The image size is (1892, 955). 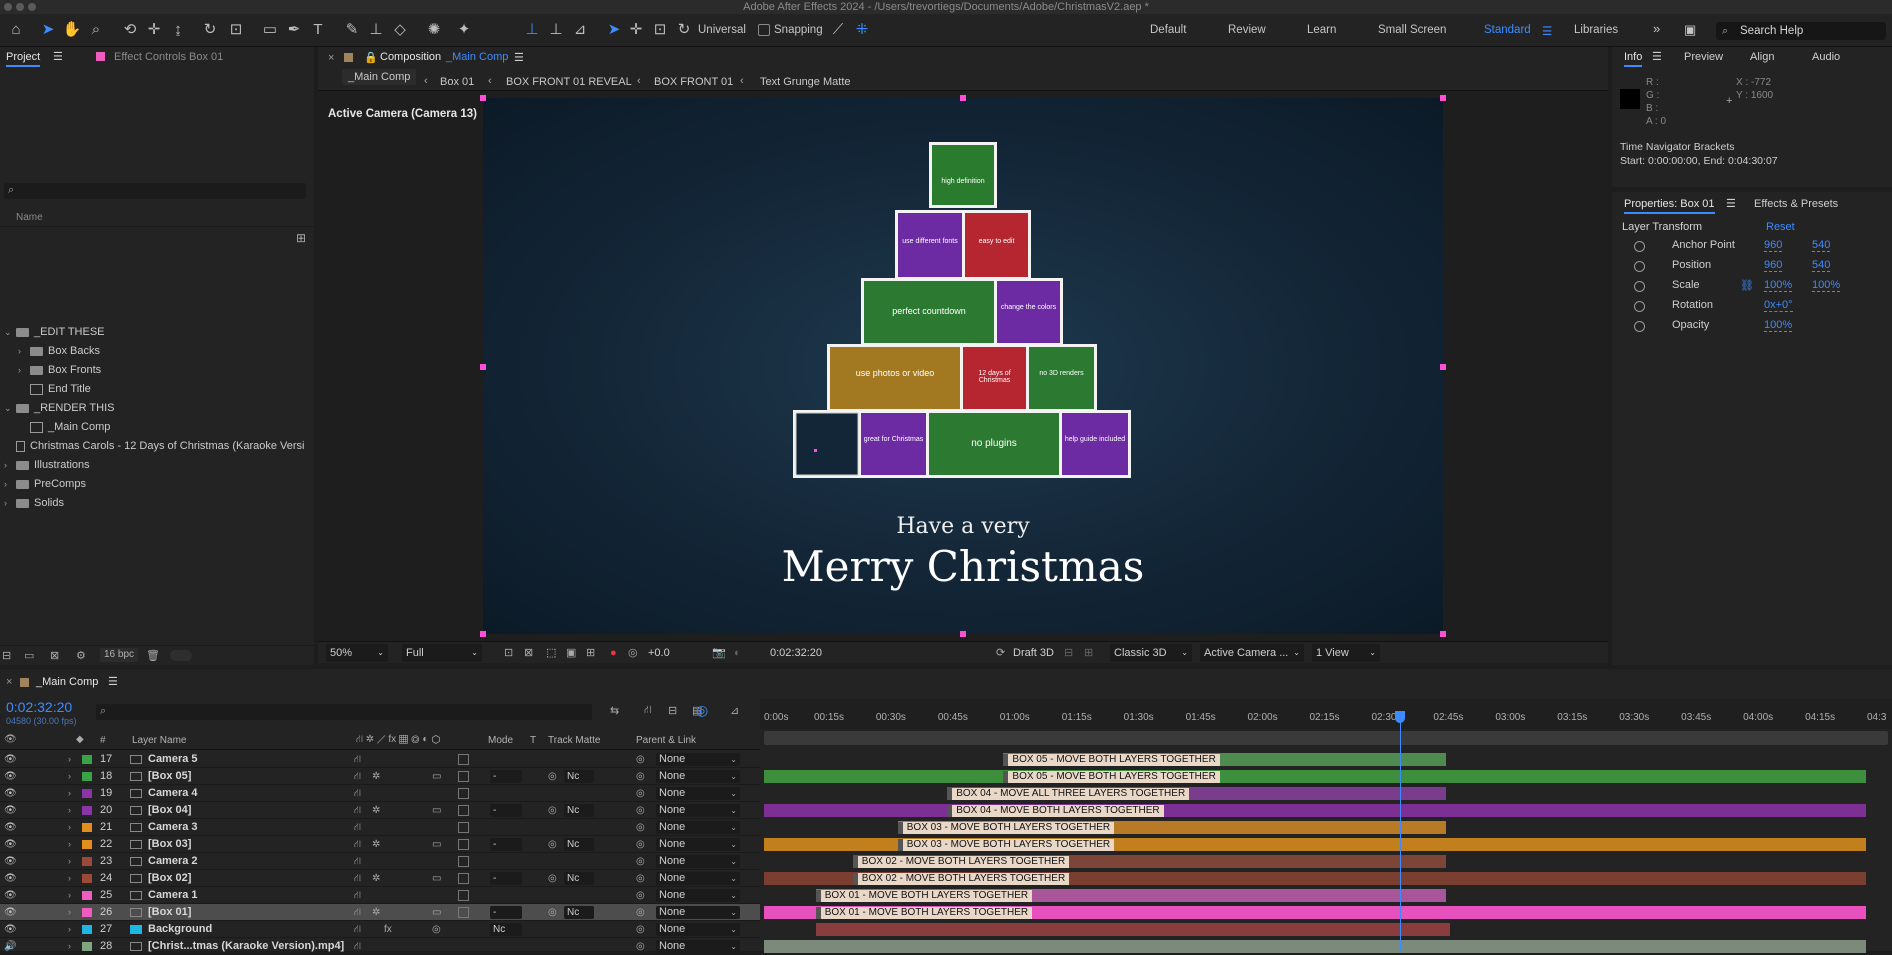 What do you see at coordinates (154, 30) in the screenshot?
I see `pan-camera-tool-icon: ✛` at bounding box center [154, 30].